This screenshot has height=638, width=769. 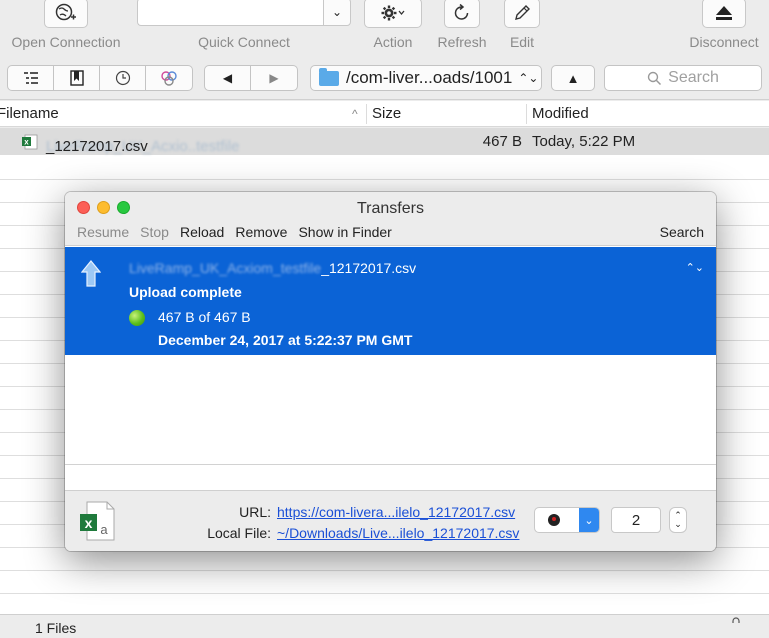 What do you see at coordinates (77, 78) in the screenshot?
I see `bookmarks-icon` at bounding box center [77, 78].